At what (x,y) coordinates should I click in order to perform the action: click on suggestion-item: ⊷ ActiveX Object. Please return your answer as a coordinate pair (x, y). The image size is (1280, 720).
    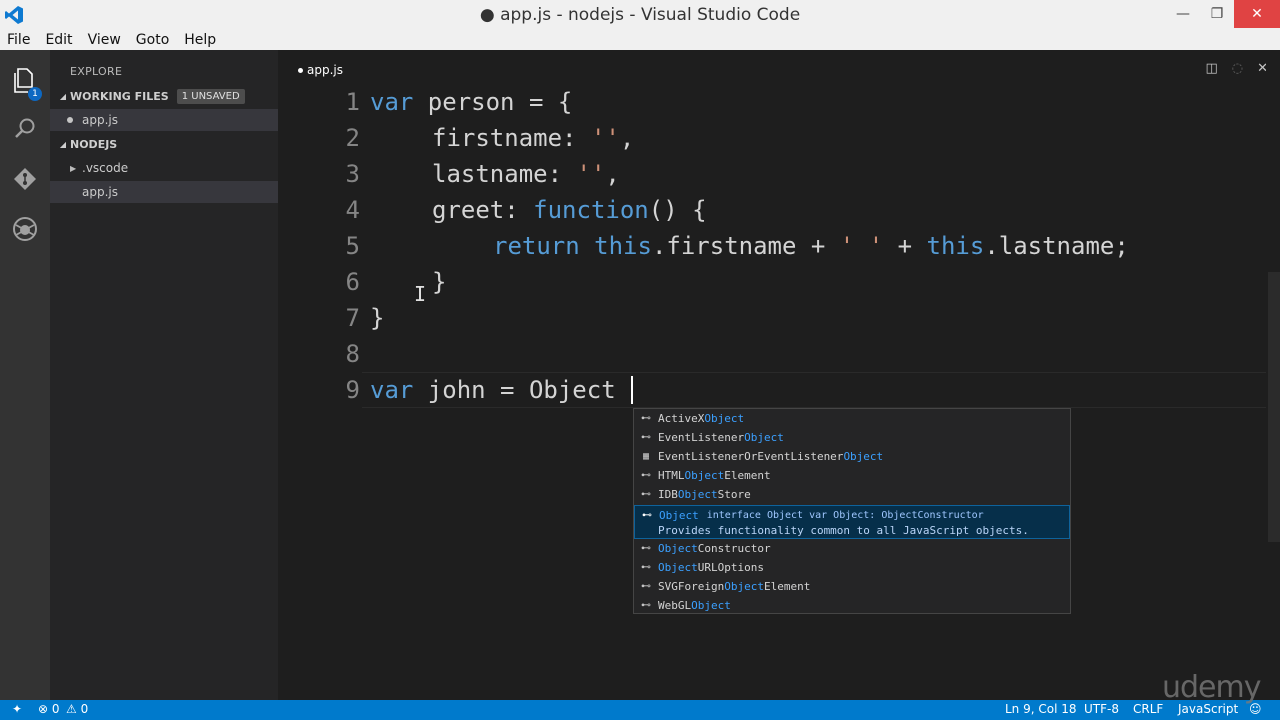
    Looking at the image, I should click on (852, 418).